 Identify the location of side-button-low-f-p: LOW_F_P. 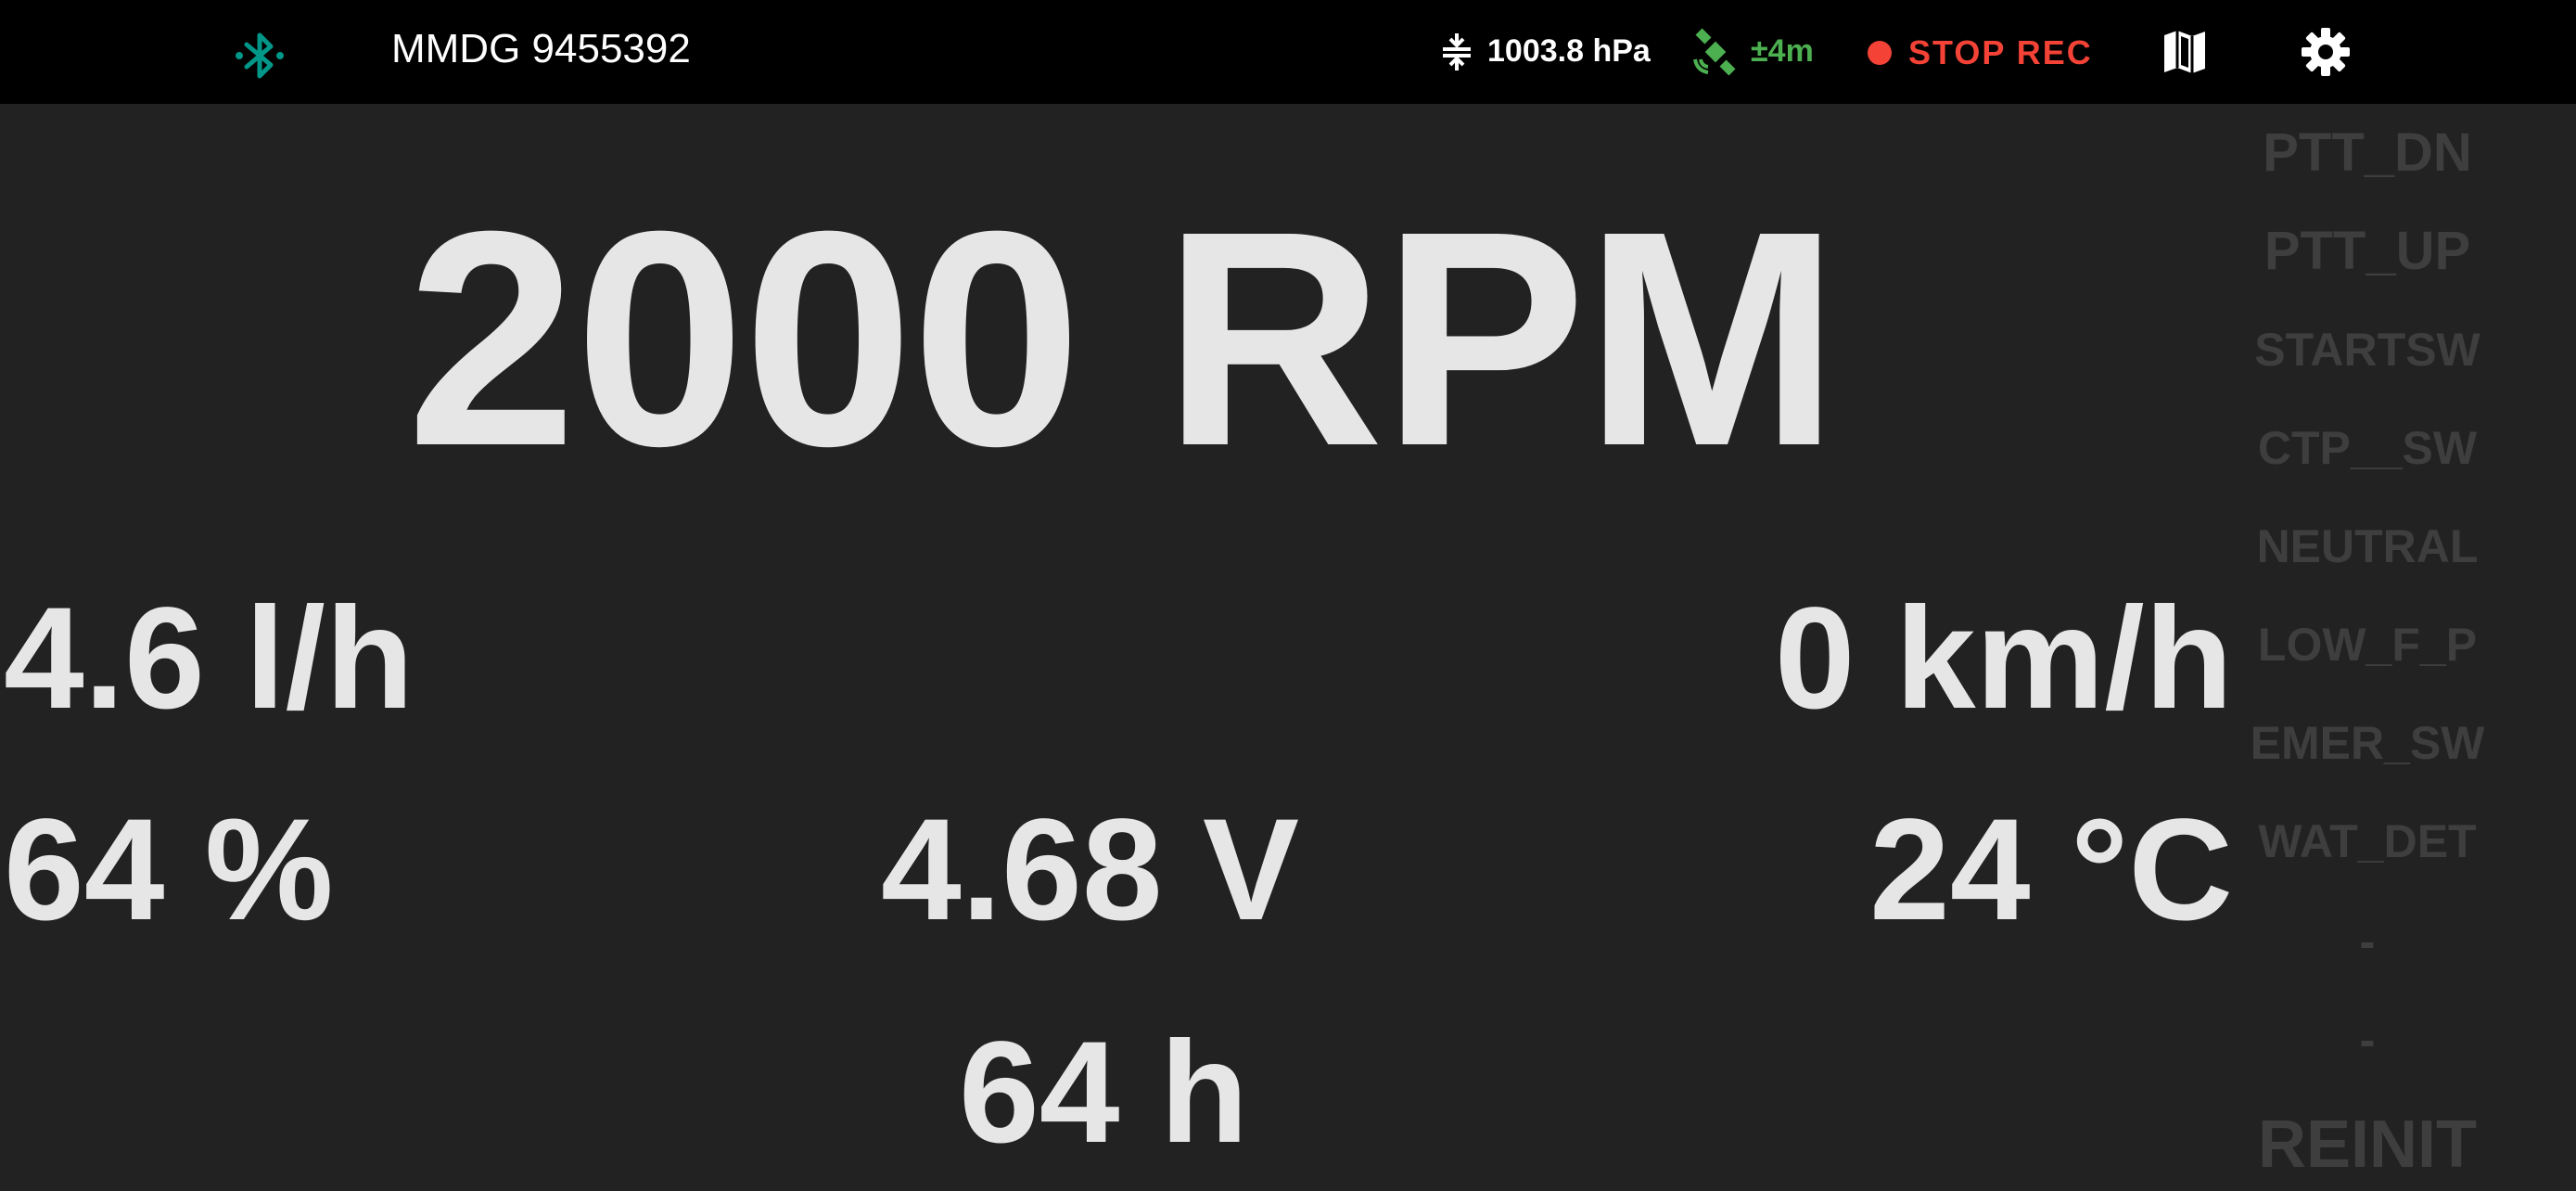
(2367, 644).